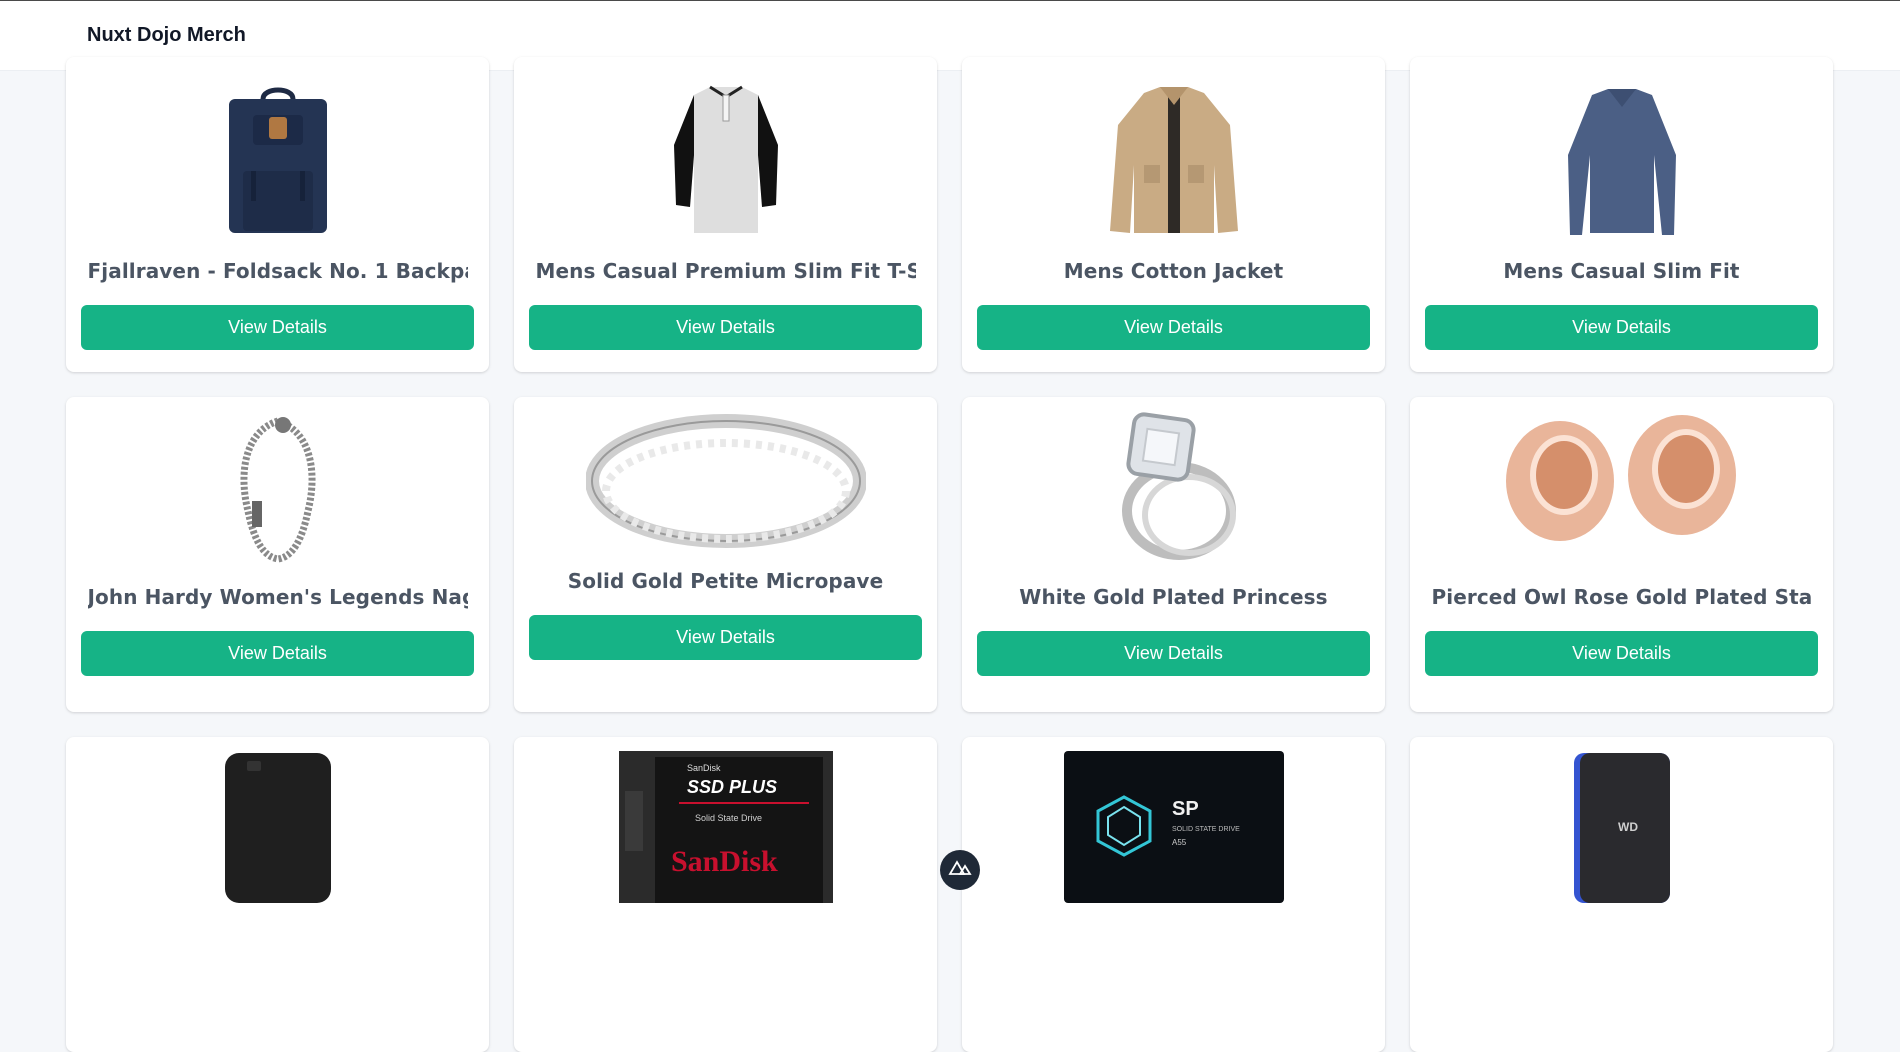 Image resolution: width=1900 pixels, height=1052 pixels. I want to click on product-title: White Gold Plated Princess, so click(1173, 597).